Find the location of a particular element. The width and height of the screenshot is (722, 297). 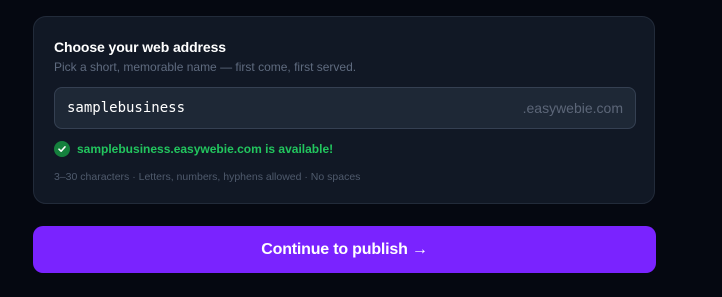

web-address-field: .easywebie.com is located at coordinates (345, 108).